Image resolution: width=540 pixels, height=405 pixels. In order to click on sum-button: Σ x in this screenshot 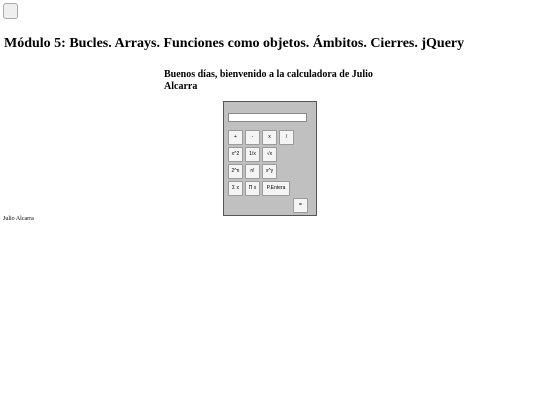, I will do `click(235, 188)`.